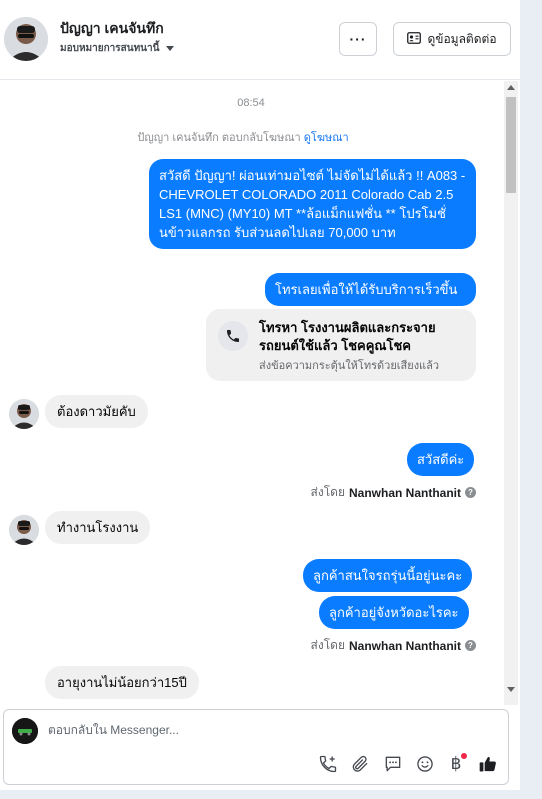 This screenshot has height=799, width=542. What do you see at coordinates (393, 764) in the screenshot?
I see `chat-bubble-icon` at bounding box center [393, 764].